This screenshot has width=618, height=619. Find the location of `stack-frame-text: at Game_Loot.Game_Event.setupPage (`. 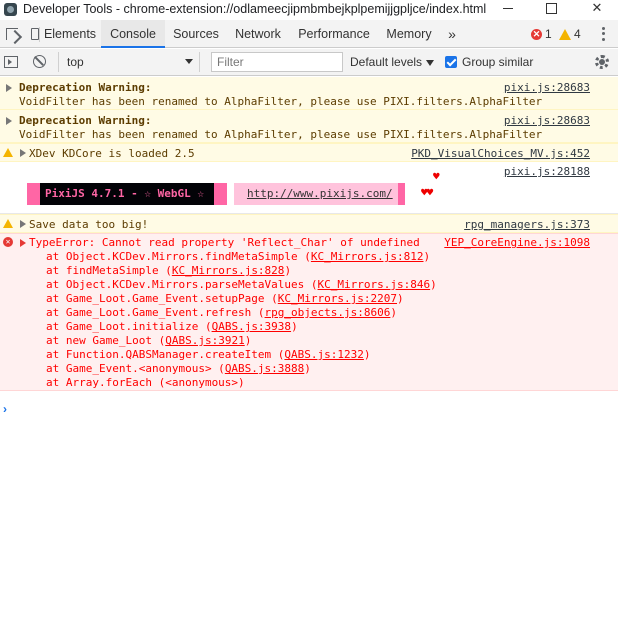

stack-frame-text: at Game_Loot.Game_Event.setupPage ( is located at coordinates (162, 298).